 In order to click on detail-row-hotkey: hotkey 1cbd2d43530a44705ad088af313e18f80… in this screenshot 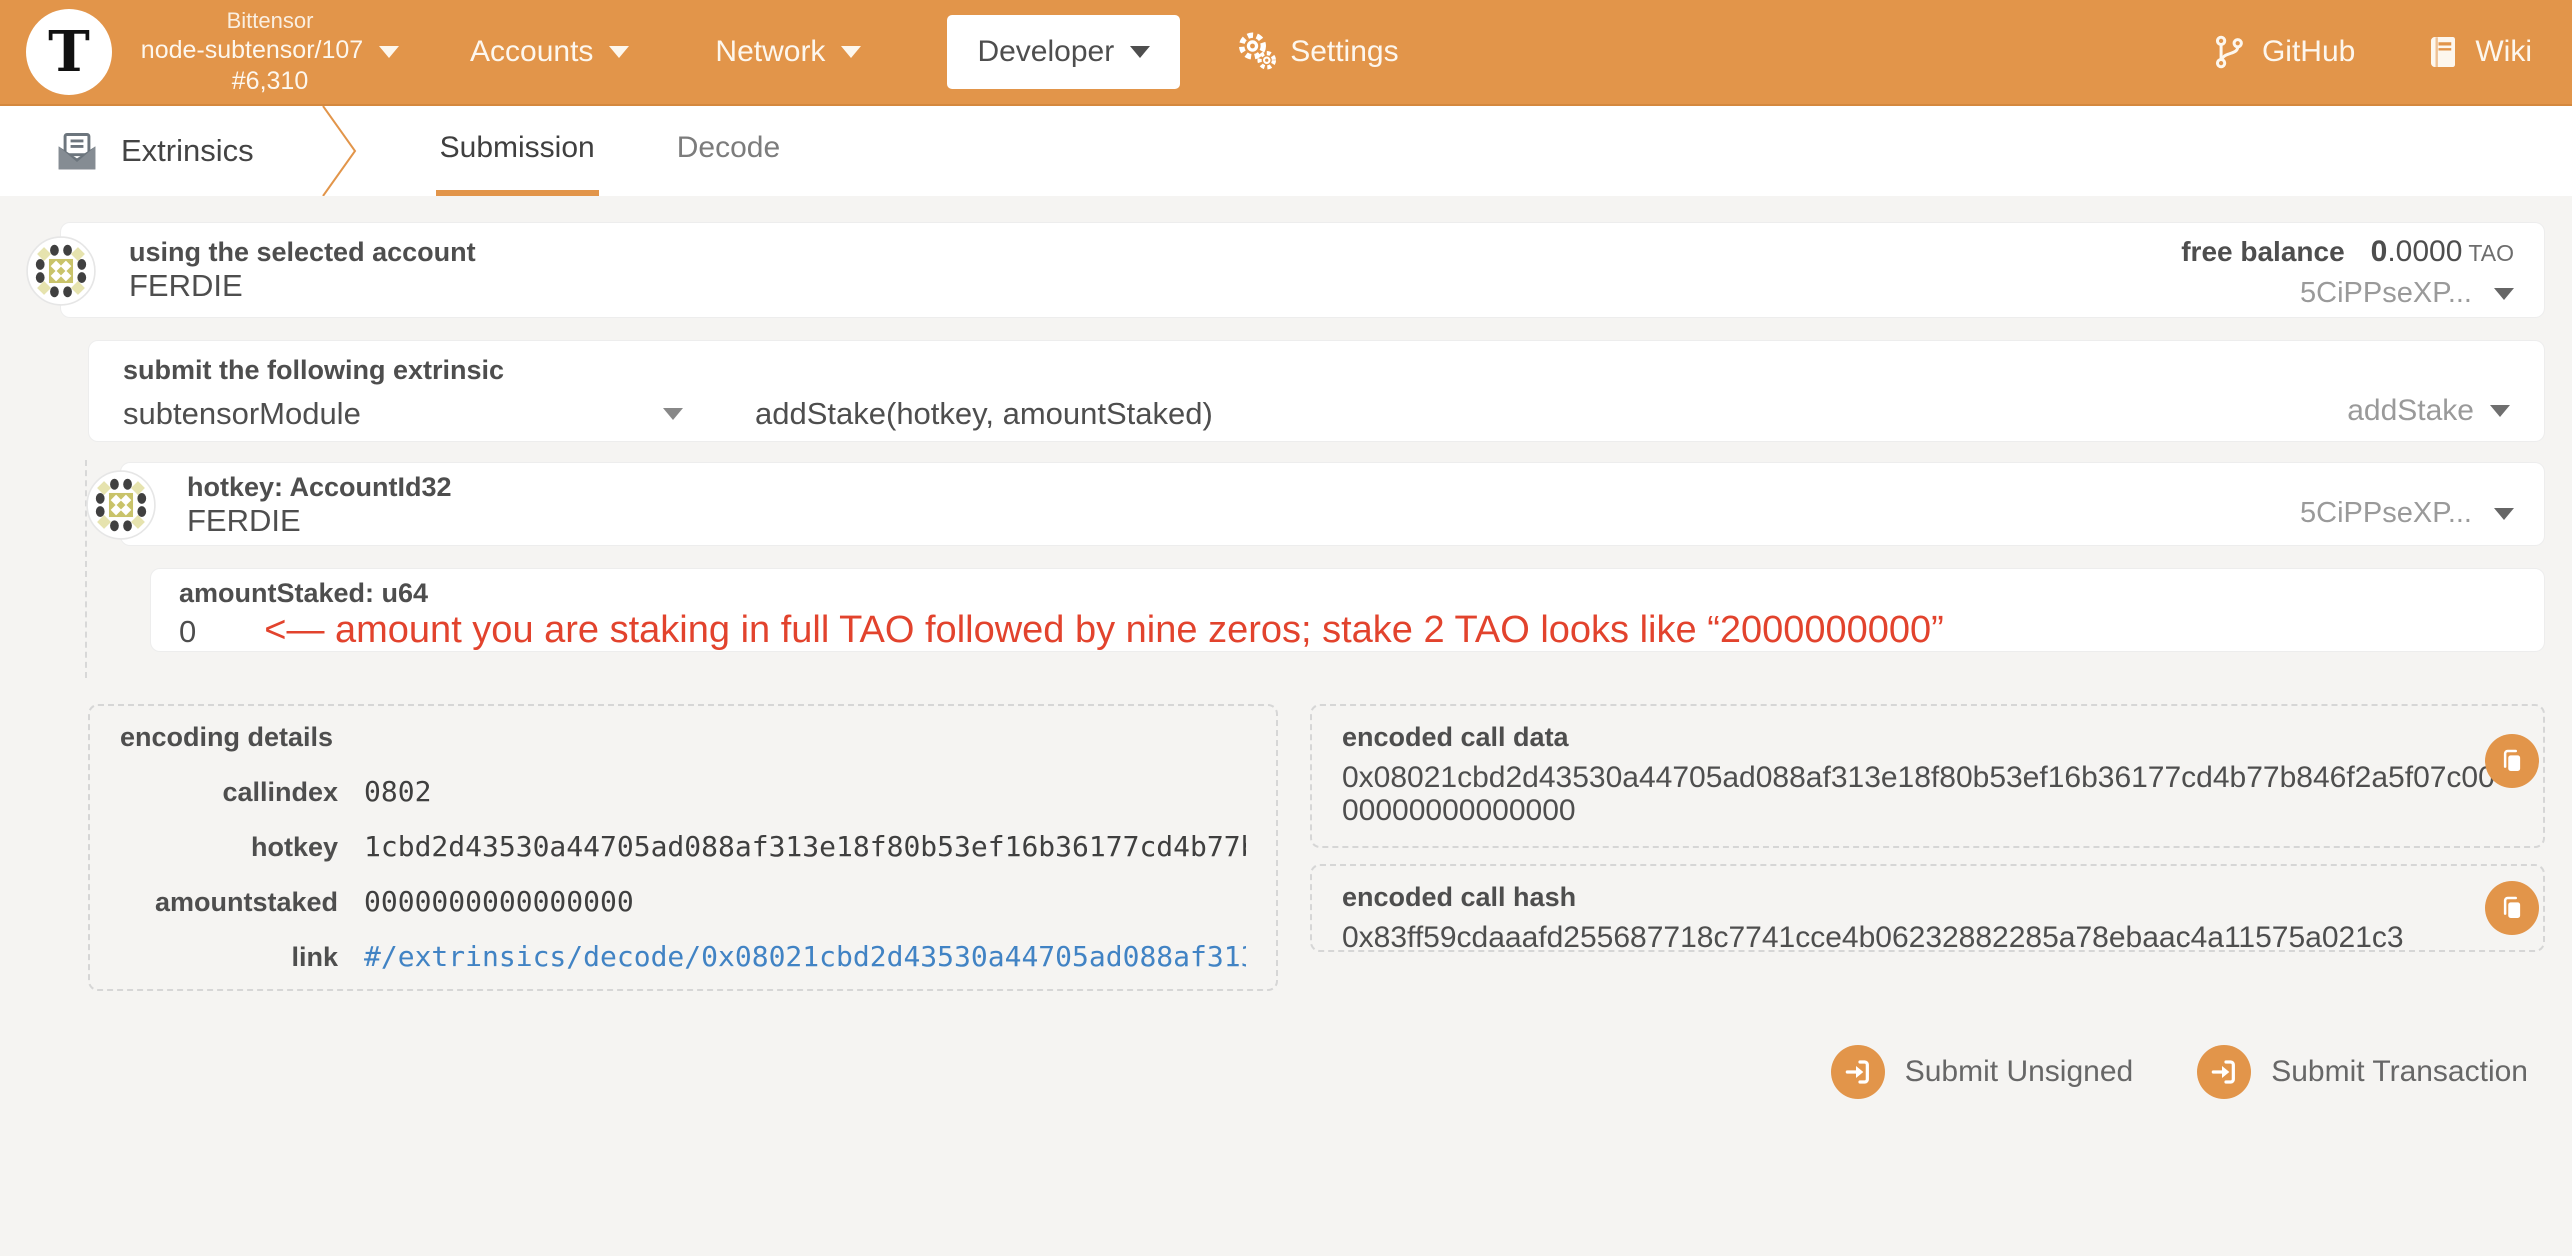, I will do `click(748, 846)`.